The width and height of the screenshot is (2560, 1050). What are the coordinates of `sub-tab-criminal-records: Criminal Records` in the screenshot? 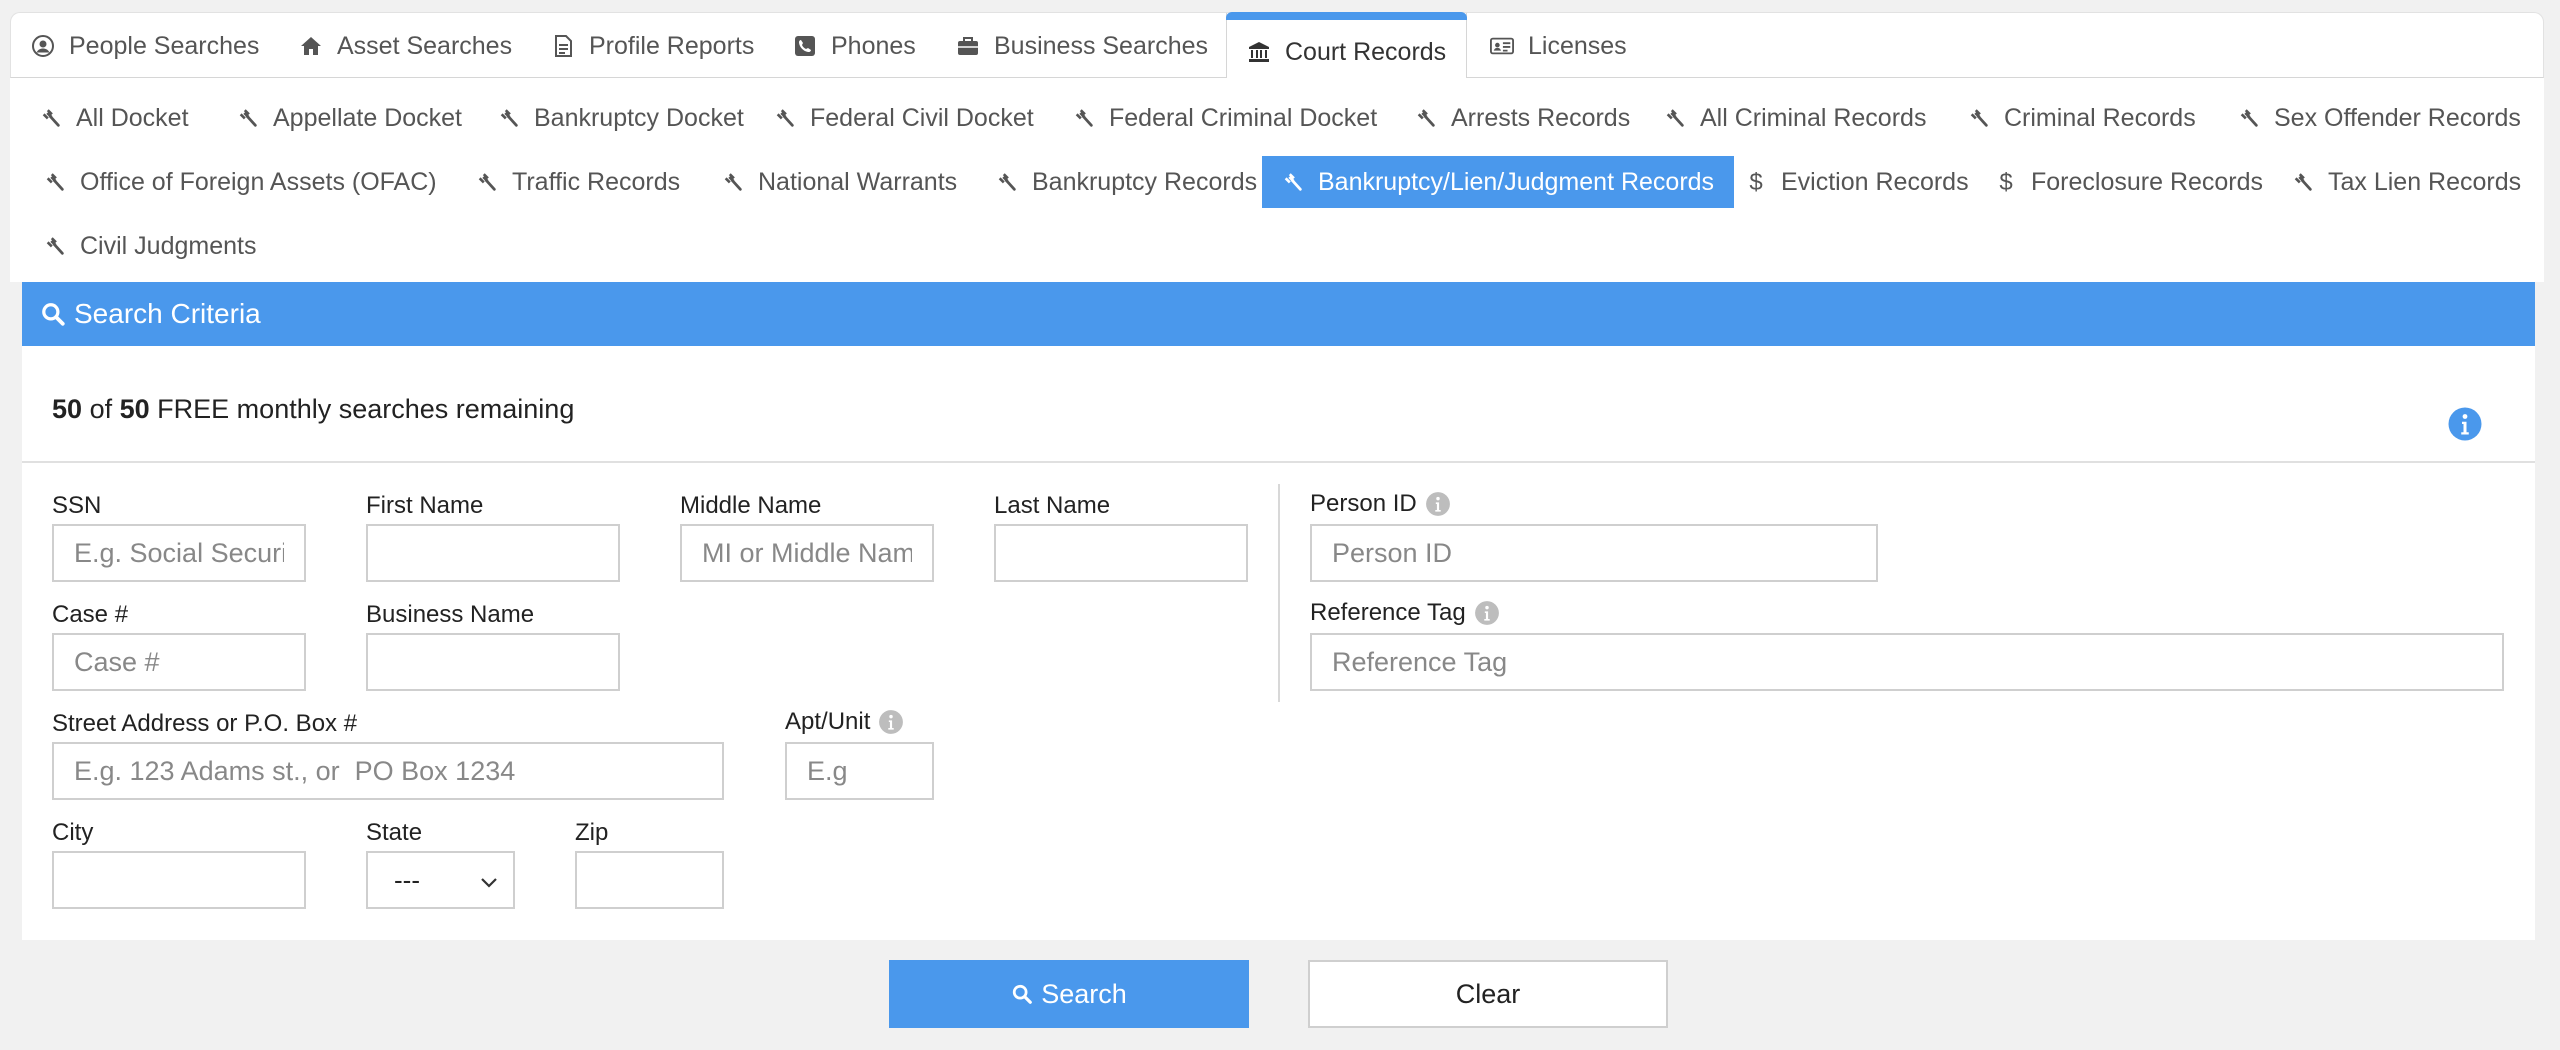 It's located at (2082, 118).